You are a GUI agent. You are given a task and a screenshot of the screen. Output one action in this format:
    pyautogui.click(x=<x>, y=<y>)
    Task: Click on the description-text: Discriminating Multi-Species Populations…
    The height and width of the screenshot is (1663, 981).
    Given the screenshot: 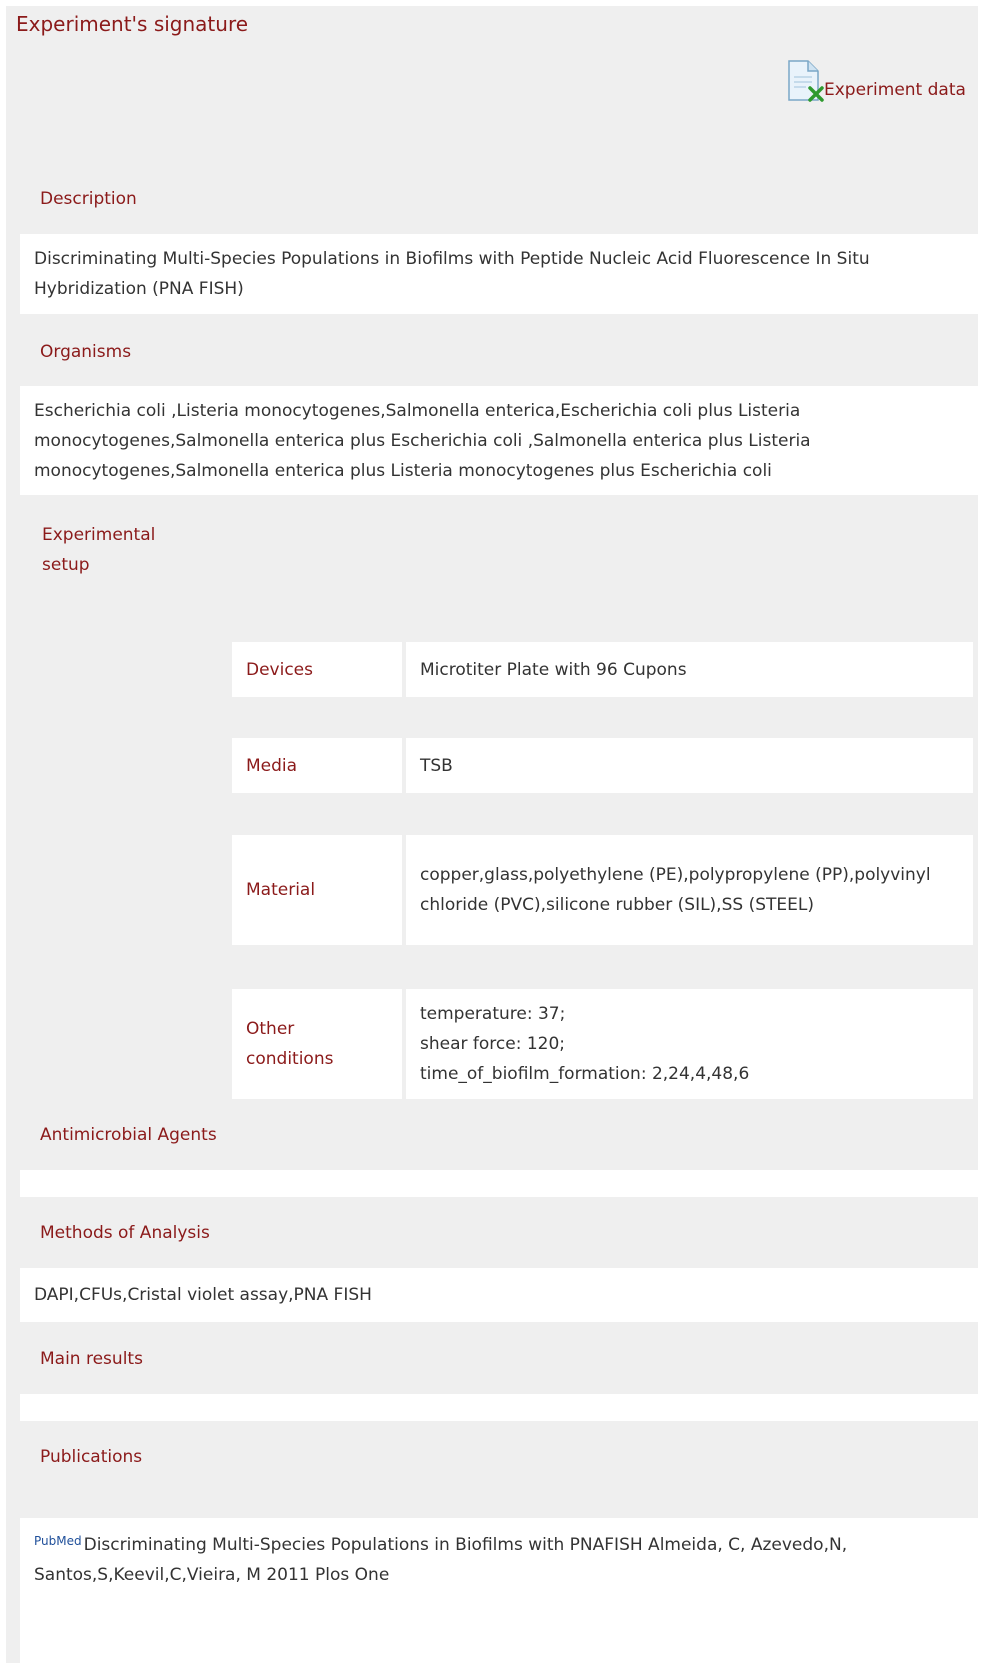 What is the action you would take?
    pyautogui.click(x=452, y=274)
    